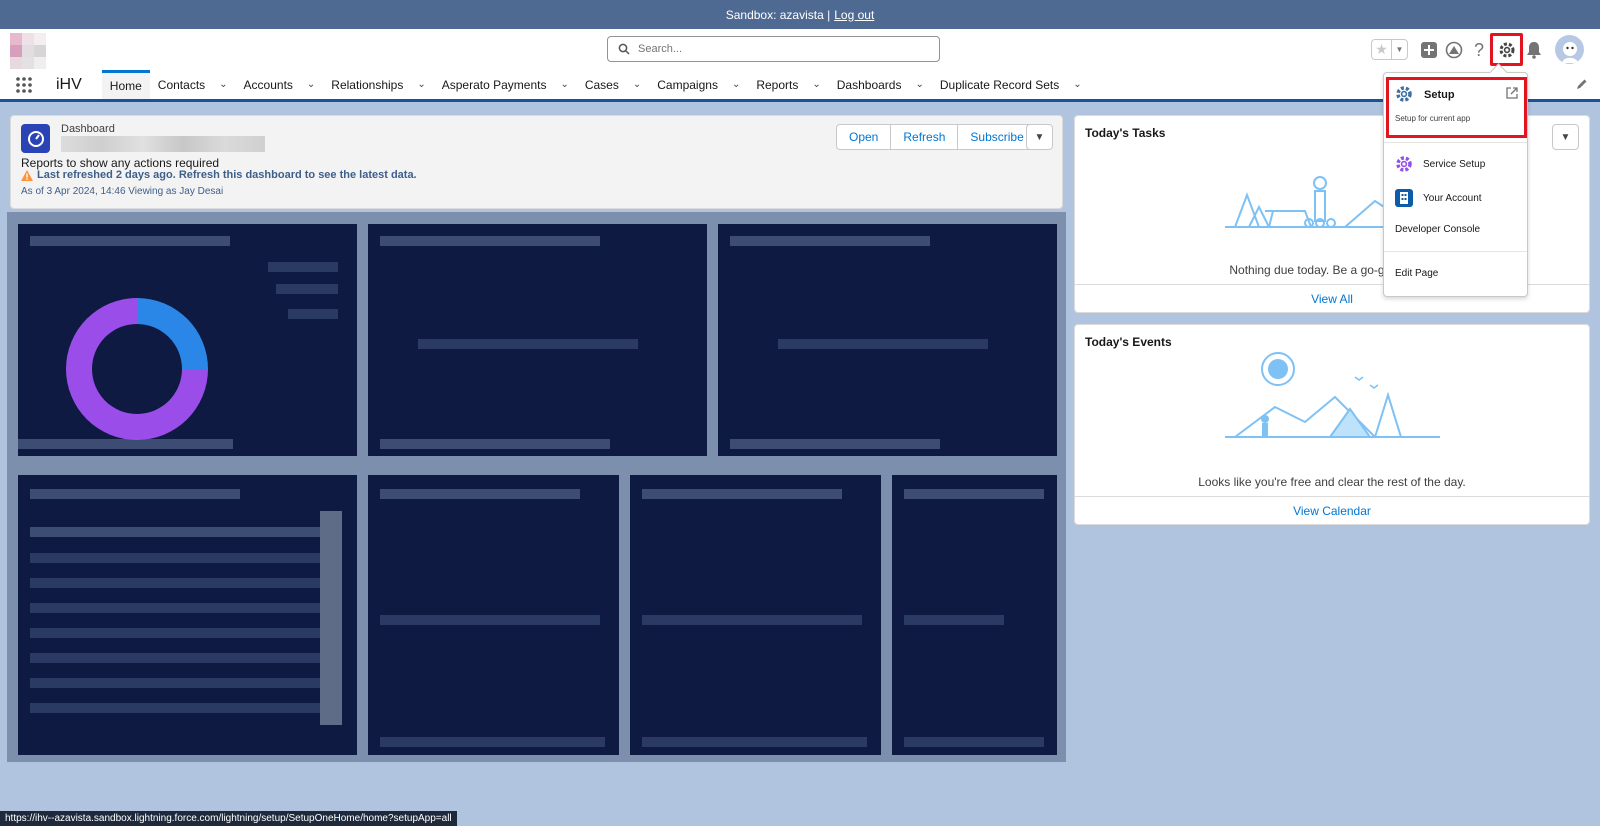 The image size is (1600, 826). Describe the element at coordinates (1452, 198) in the screenshot. I see `menu-item-label: Your Account` at that location.